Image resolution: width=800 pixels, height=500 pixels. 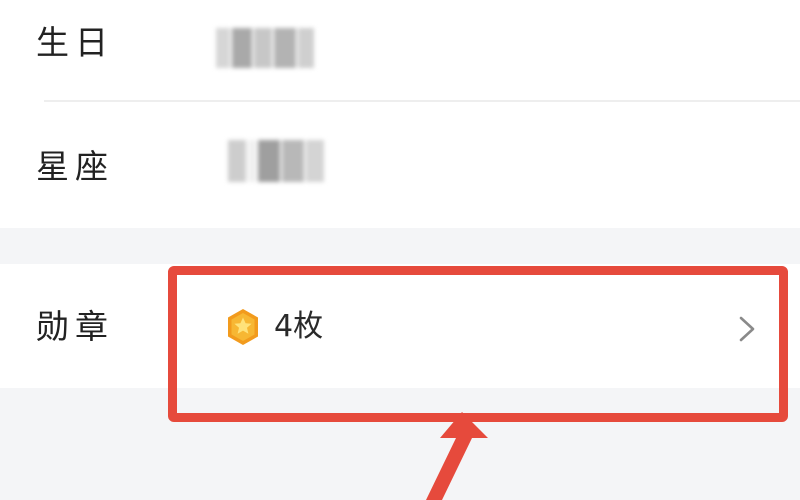 I want to click on star-medal-icon, so click(x=243, y=327).